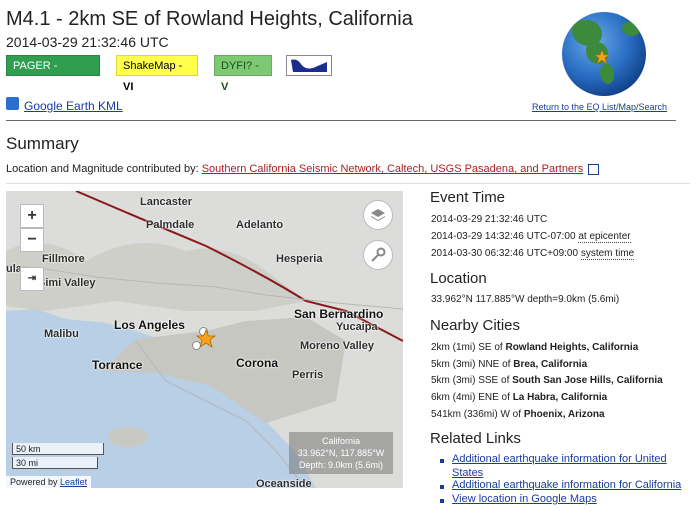  What do you see at coordinates (260, 225) in the screenshot?
I see `map-label-adelanto: Adelanto` at bounding box center [260, 225].